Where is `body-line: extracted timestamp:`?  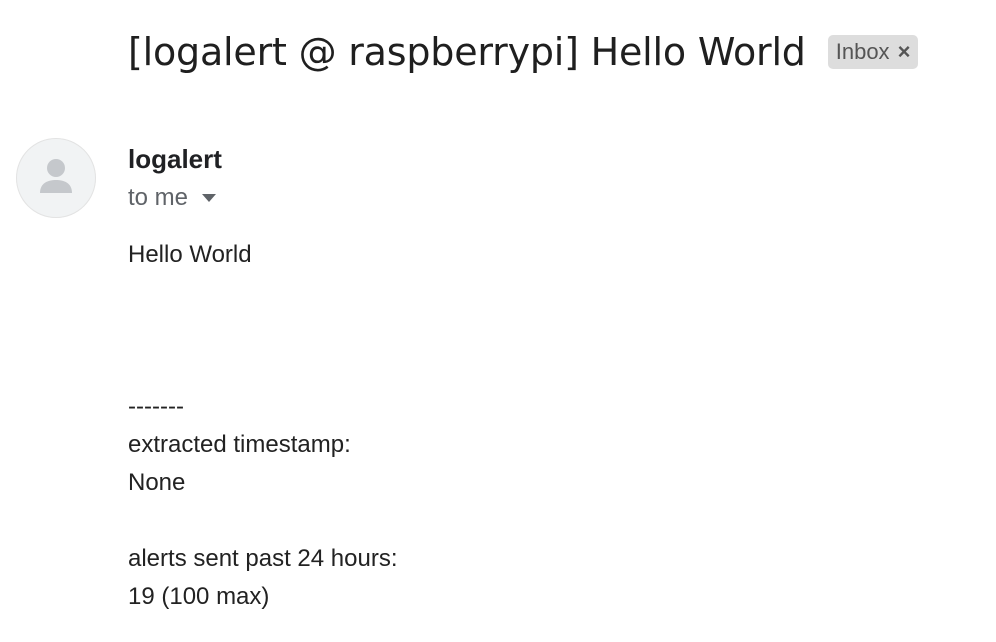 body-line: extracted timestamp: is located at coordinates (239, 444).